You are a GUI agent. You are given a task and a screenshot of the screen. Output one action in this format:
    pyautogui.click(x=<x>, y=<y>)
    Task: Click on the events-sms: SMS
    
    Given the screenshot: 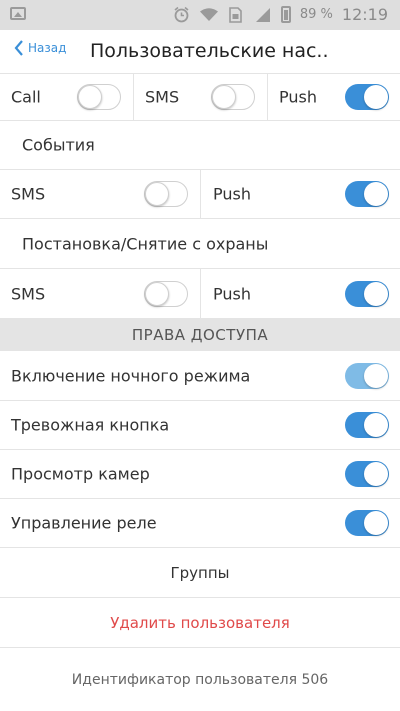 What is the action you would take?
    pyautogui.click(x=100, y=194)
    